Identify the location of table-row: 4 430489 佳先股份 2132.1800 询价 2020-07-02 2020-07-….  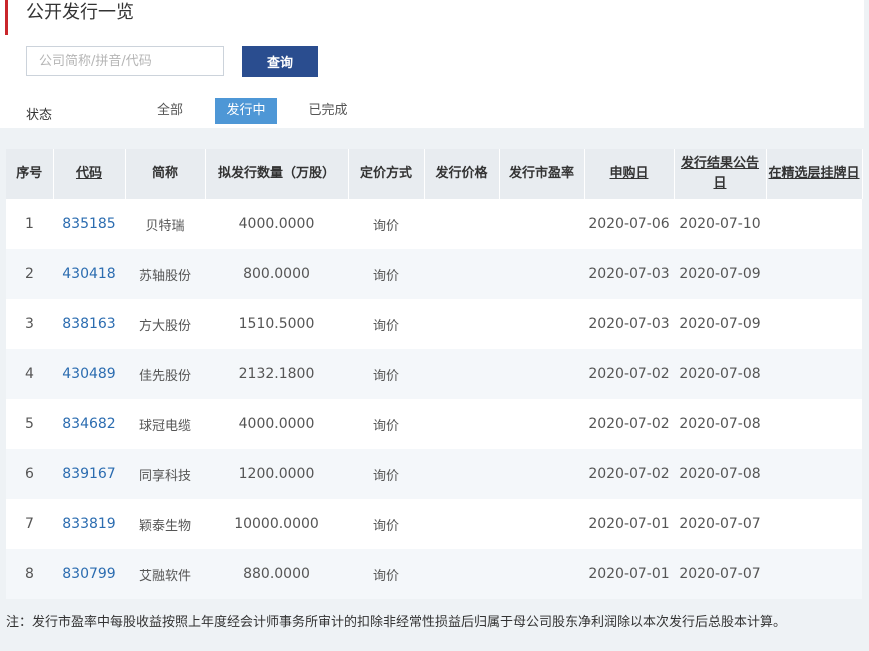
(434, 374).